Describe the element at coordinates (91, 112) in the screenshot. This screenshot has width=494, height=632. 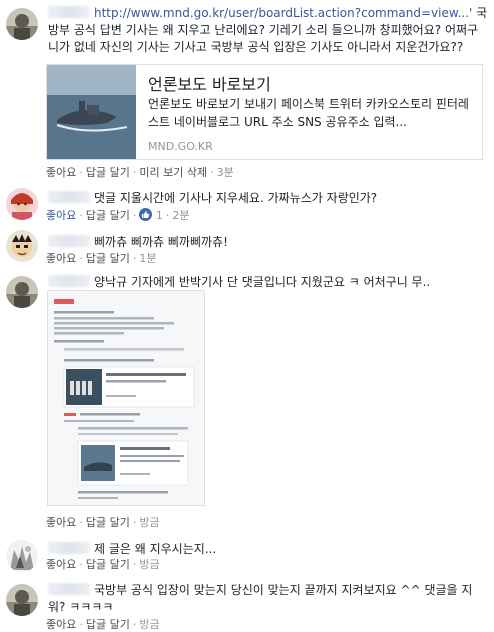
I see `link-preview-image` at that location.